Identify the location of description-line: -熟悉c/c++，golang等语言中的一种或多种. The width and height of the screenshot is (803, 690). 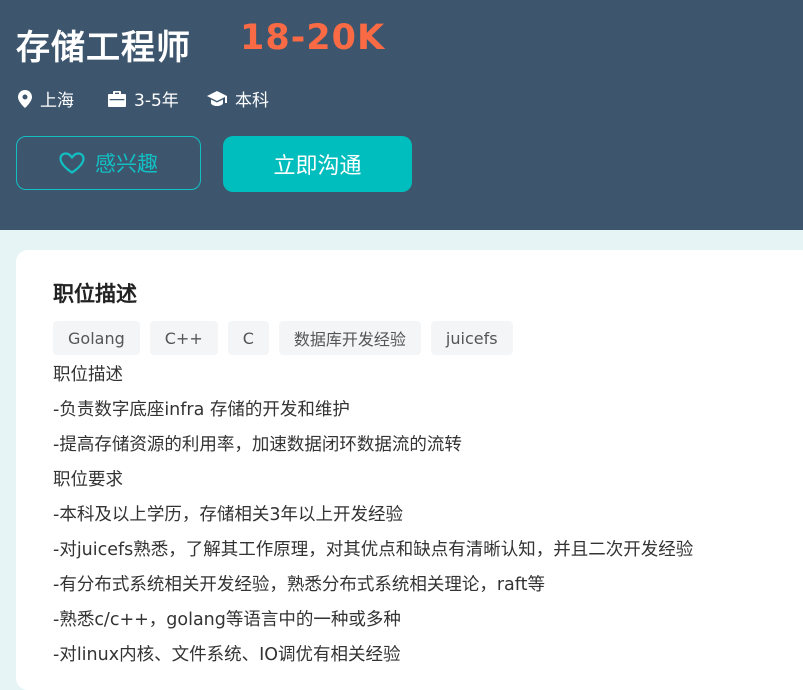
(227, 620).